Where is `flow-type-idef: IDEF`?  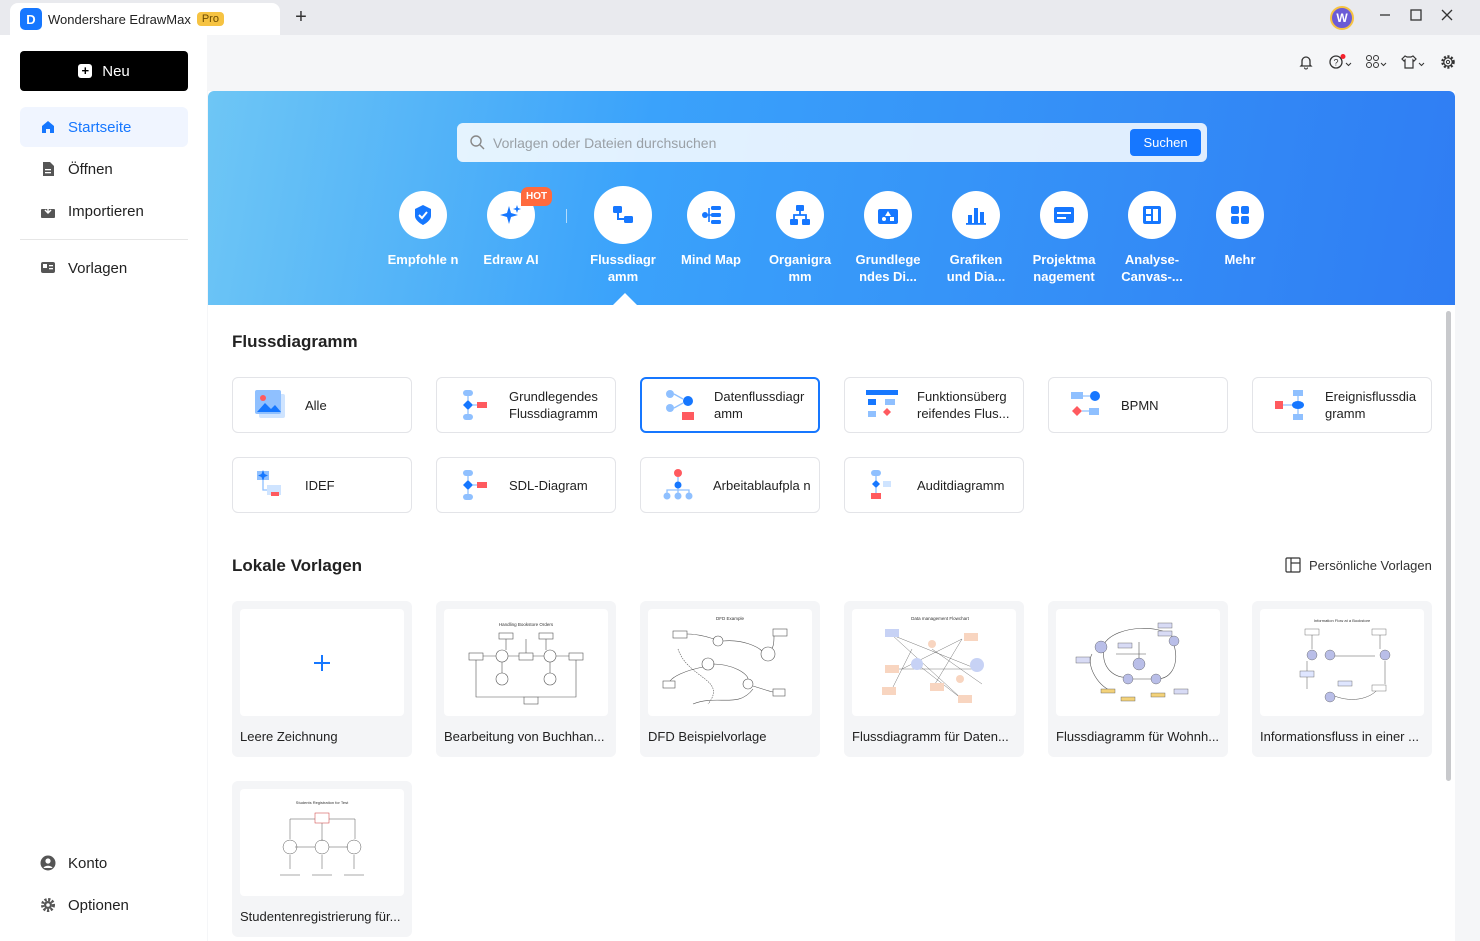 flow-type-idef: IDEF is located at coordinates (322, 485).